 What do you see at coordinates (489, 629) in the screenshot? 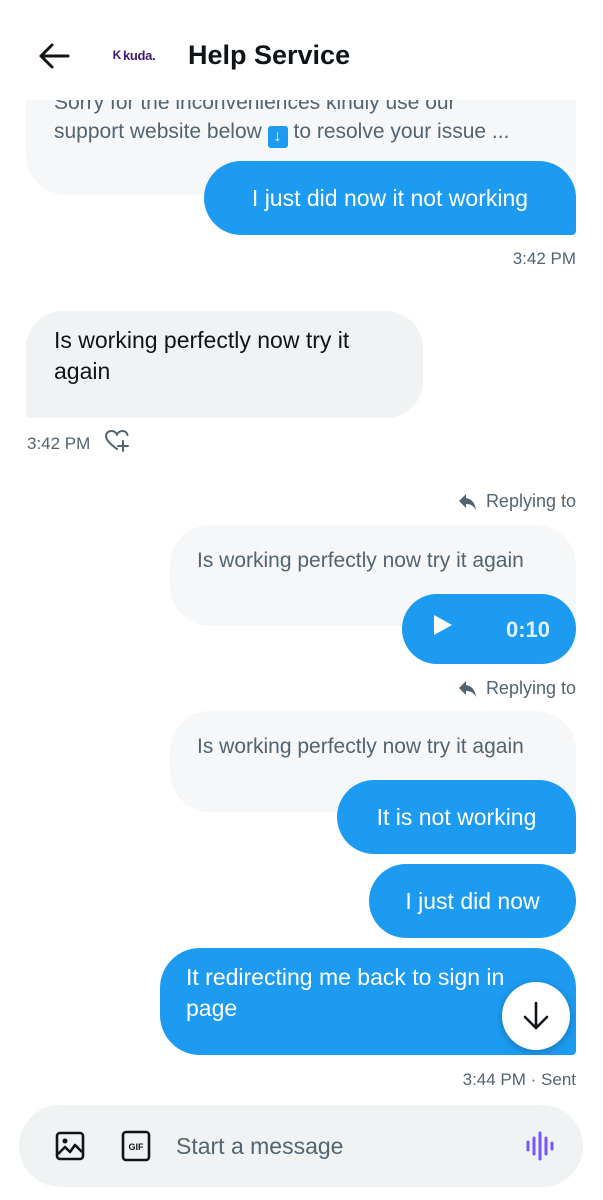
I see `voice-message: 0:10` at bounding box center [489, 629].